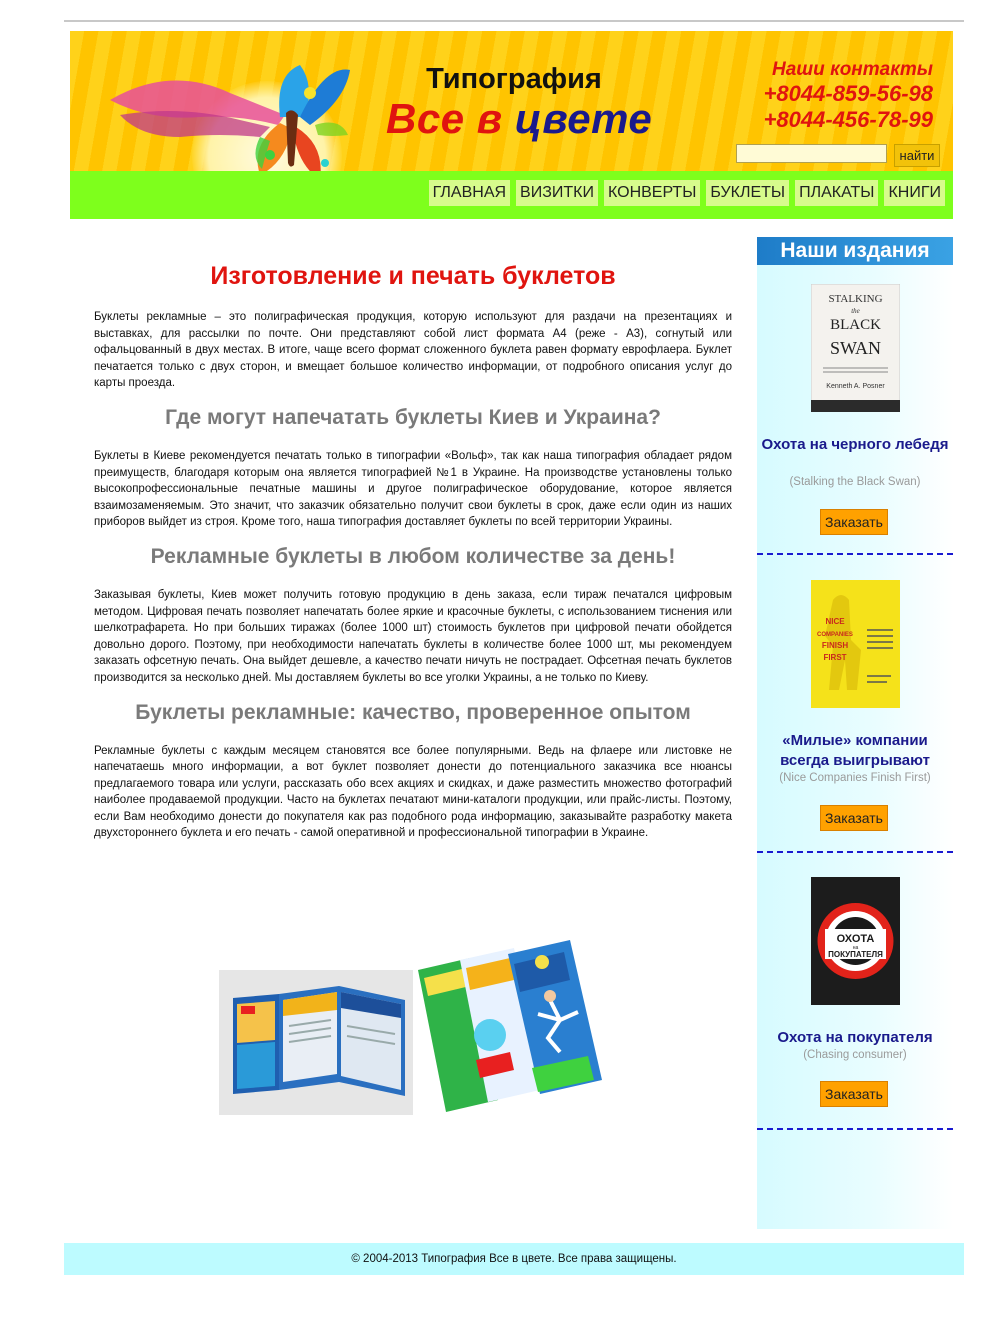  What do you see at coordinates (811, 153) in the screenshot?
I see `search-input` at bounding box center [811, 153].